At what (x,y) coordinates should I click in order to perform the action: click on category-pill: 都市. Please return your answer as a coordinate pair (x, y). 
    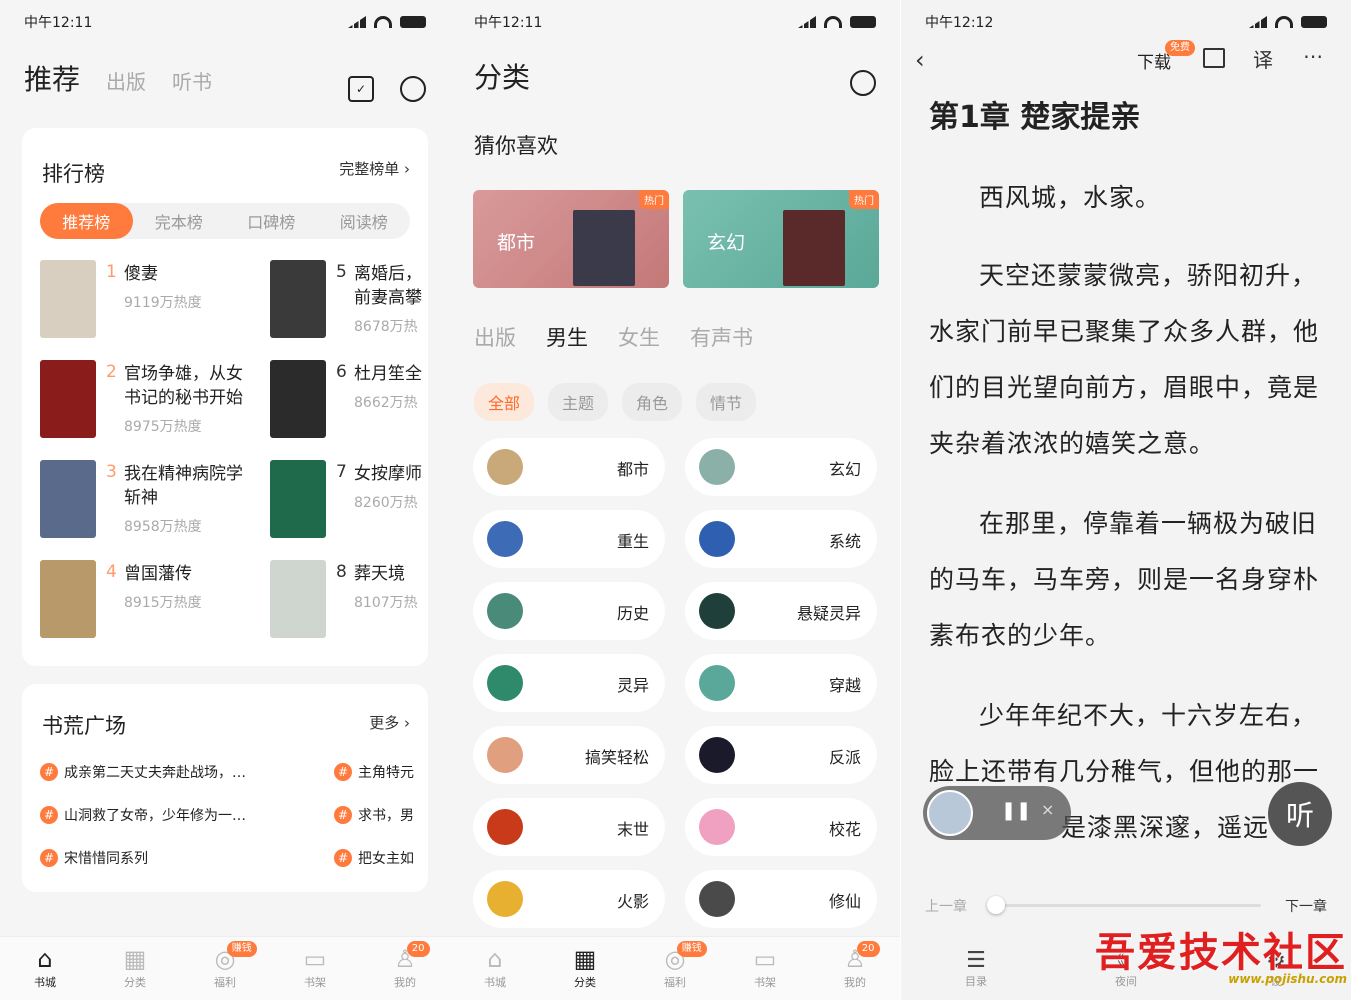
    Looking at the image, I should click on (569, 467).